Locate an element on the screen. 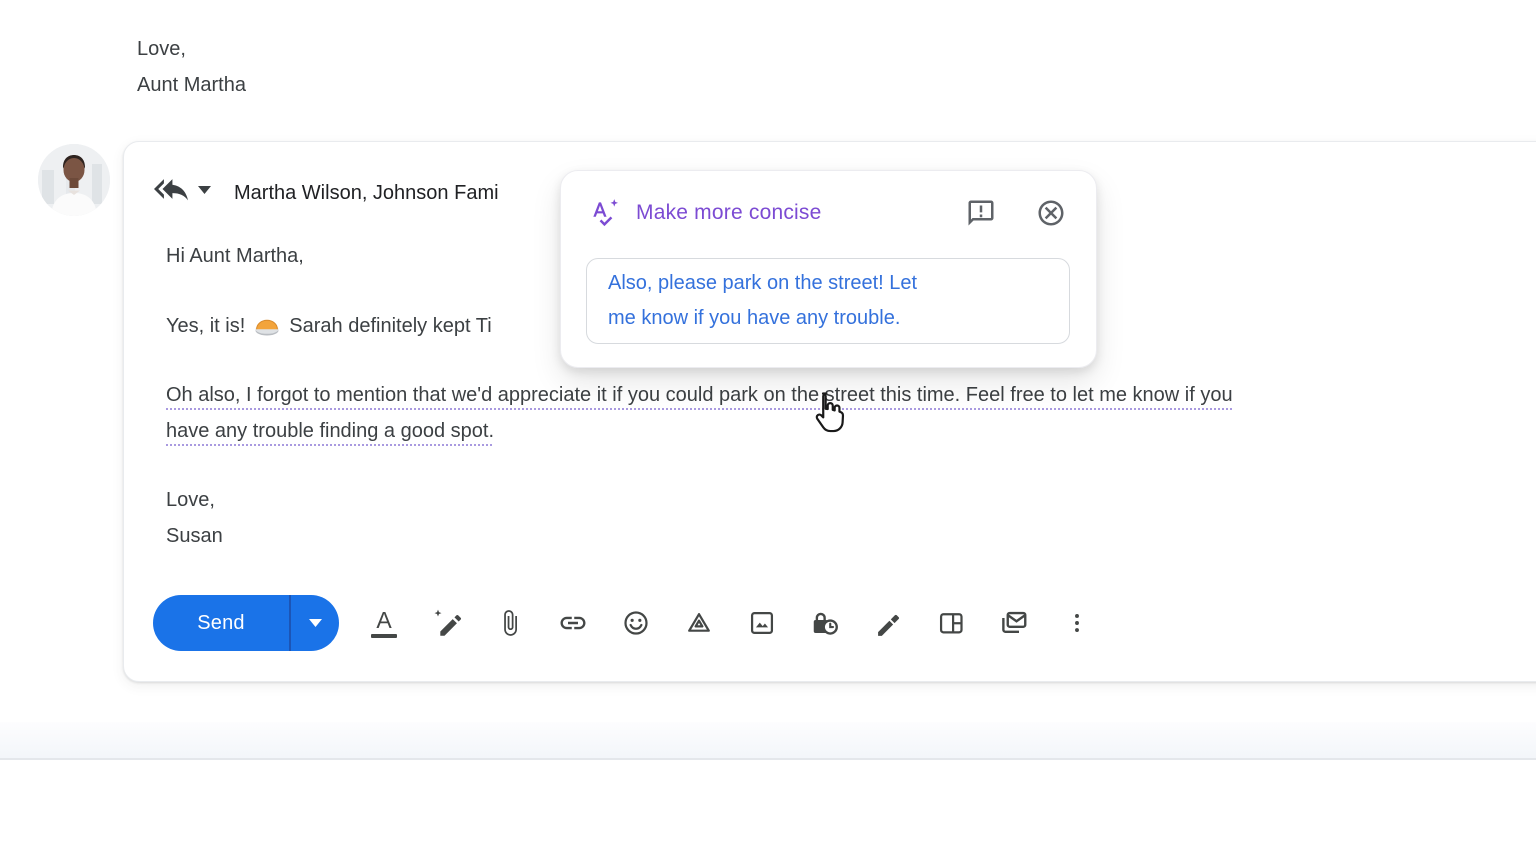 The width and height of the screenshot is (1536, 858). sender-avatar is located at coordinates (74, 180).